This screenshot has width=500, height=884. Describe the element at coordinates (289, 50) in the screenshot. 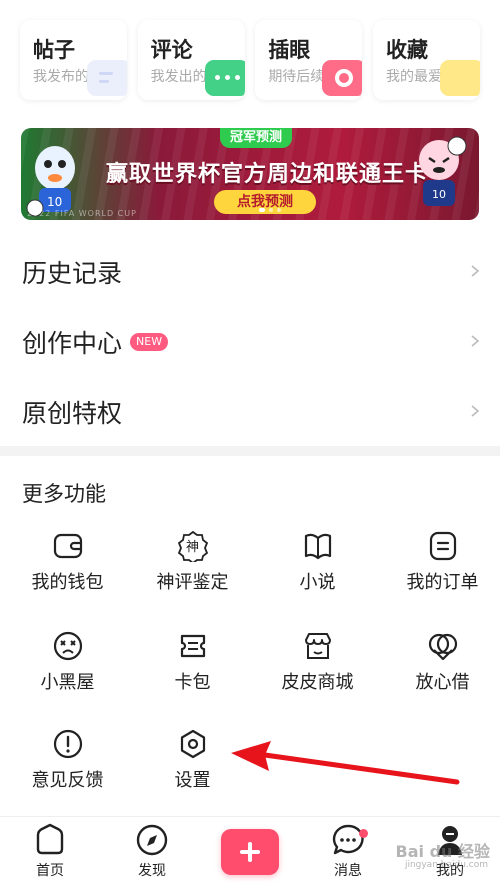

I see `card-title: 插眼` at that location.